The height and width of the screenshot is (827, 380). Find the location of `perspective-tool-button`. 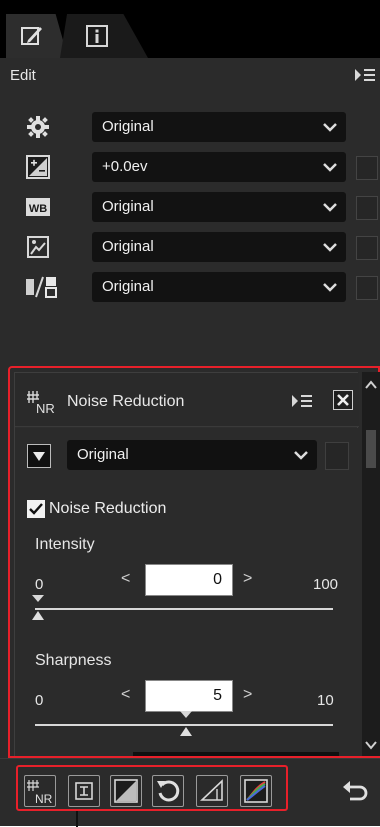

perspective-tool-button is located at coordinates (212, 791).